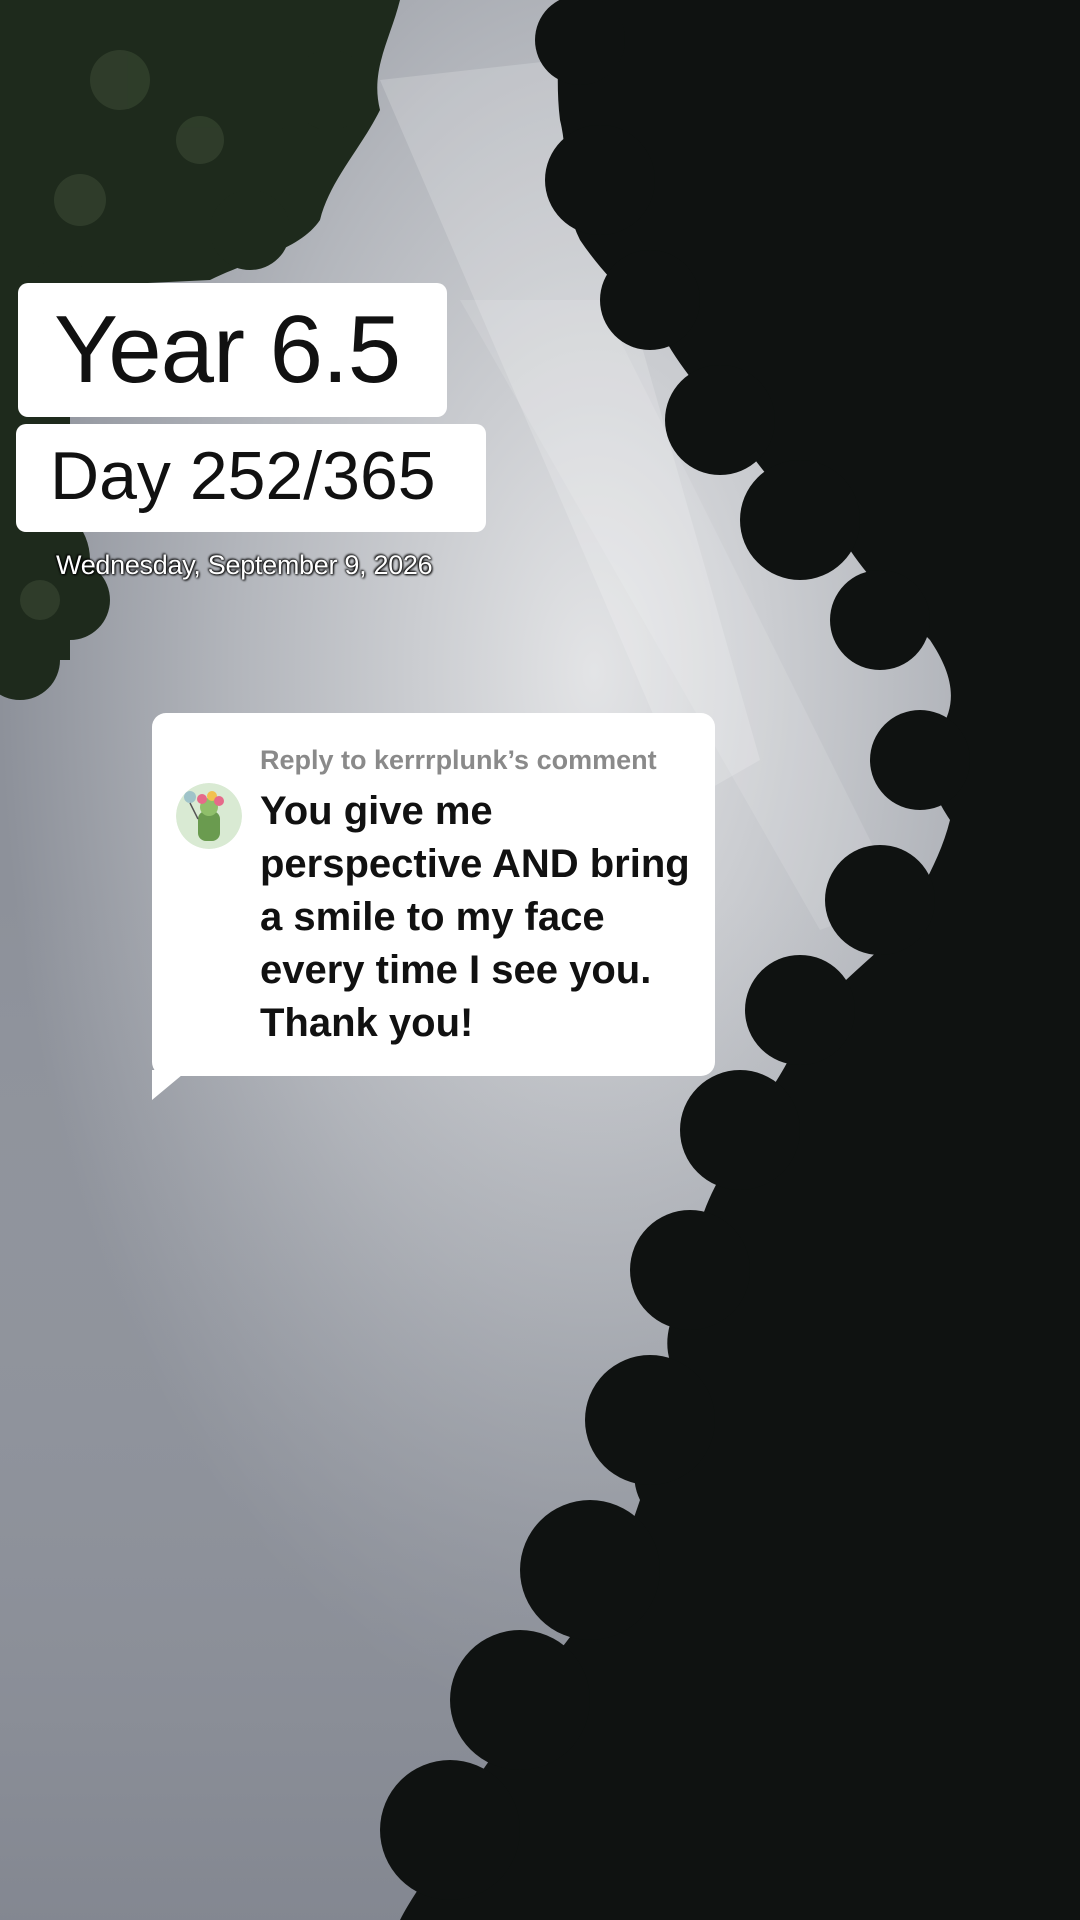  I want to click on year-label-box: Year 6.5, so click(232, 350).